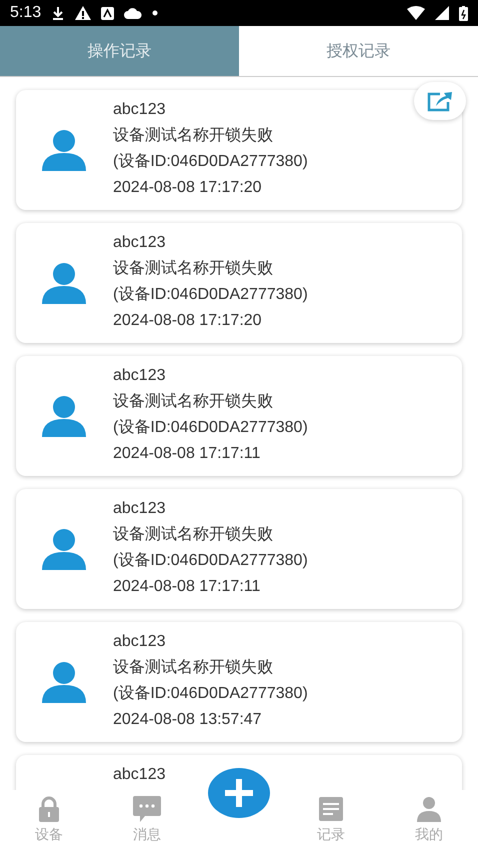 Image resolution: width=478 pixels, height=850 pixels. Describe the element at coordinates (187, 720) in the screenshot. I see `record-time: 2024-08-08 13:57:47` at that location.